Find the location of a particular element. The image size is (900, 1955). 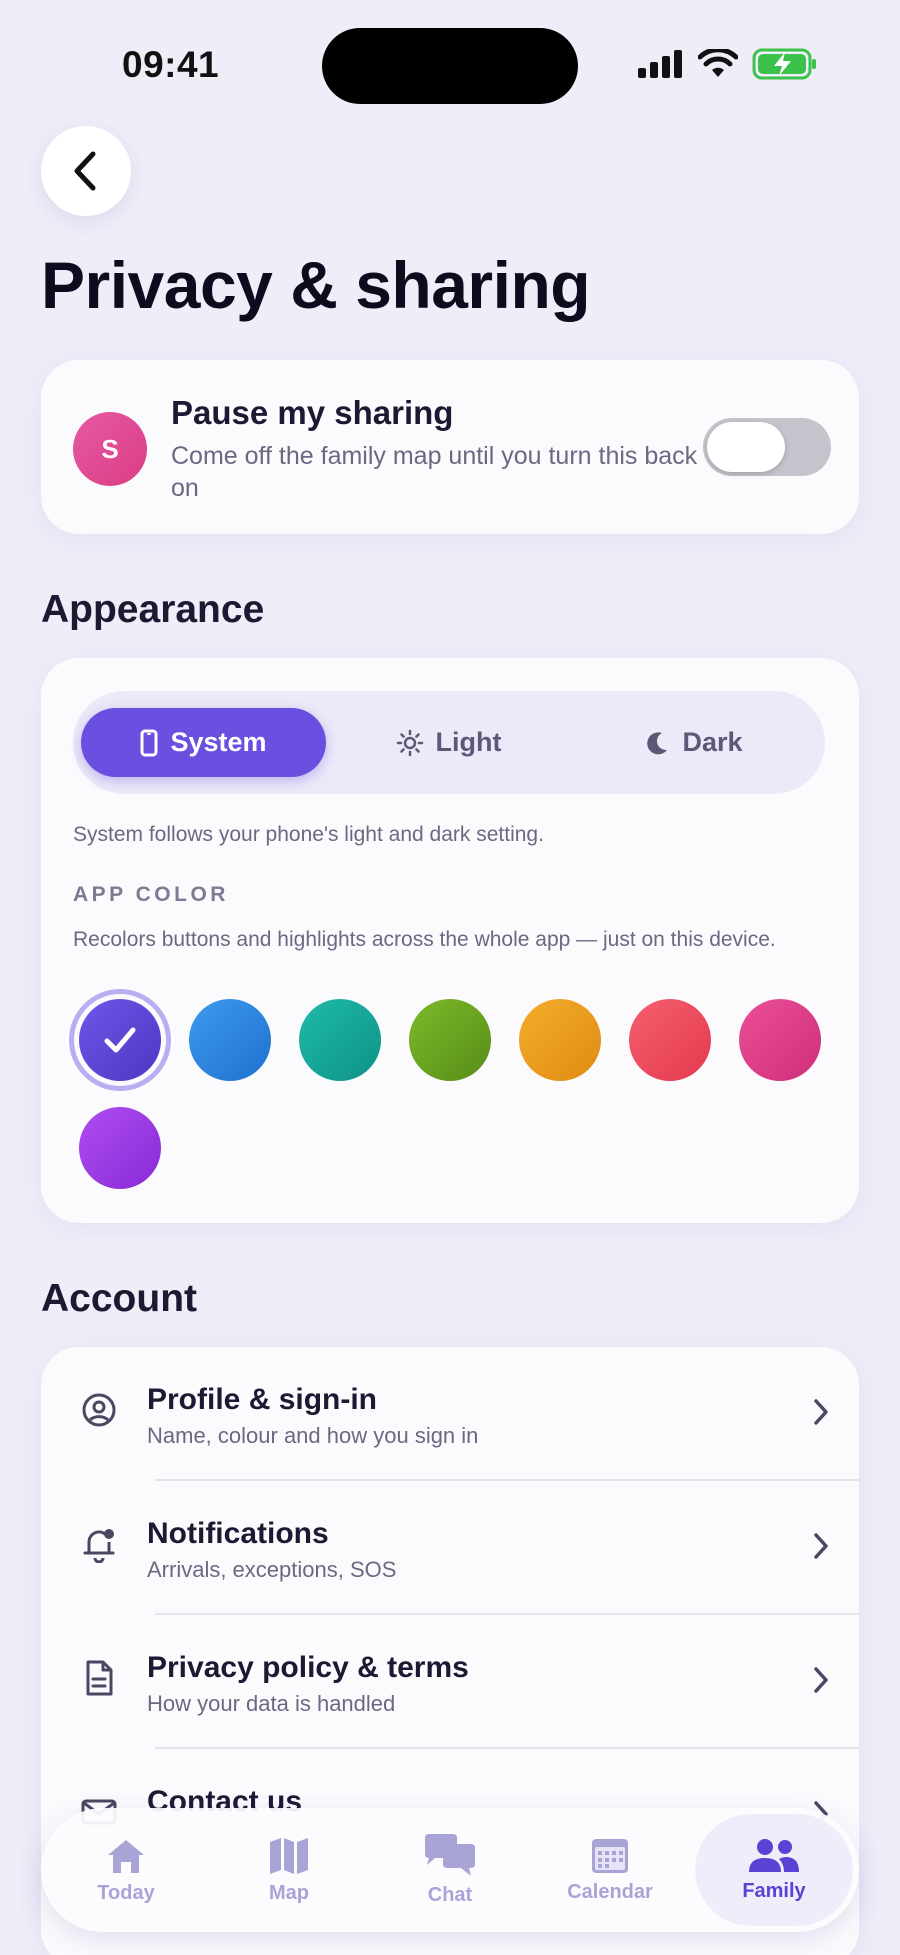

theme-option-dark: Dark is located at coordinates (693, 742).